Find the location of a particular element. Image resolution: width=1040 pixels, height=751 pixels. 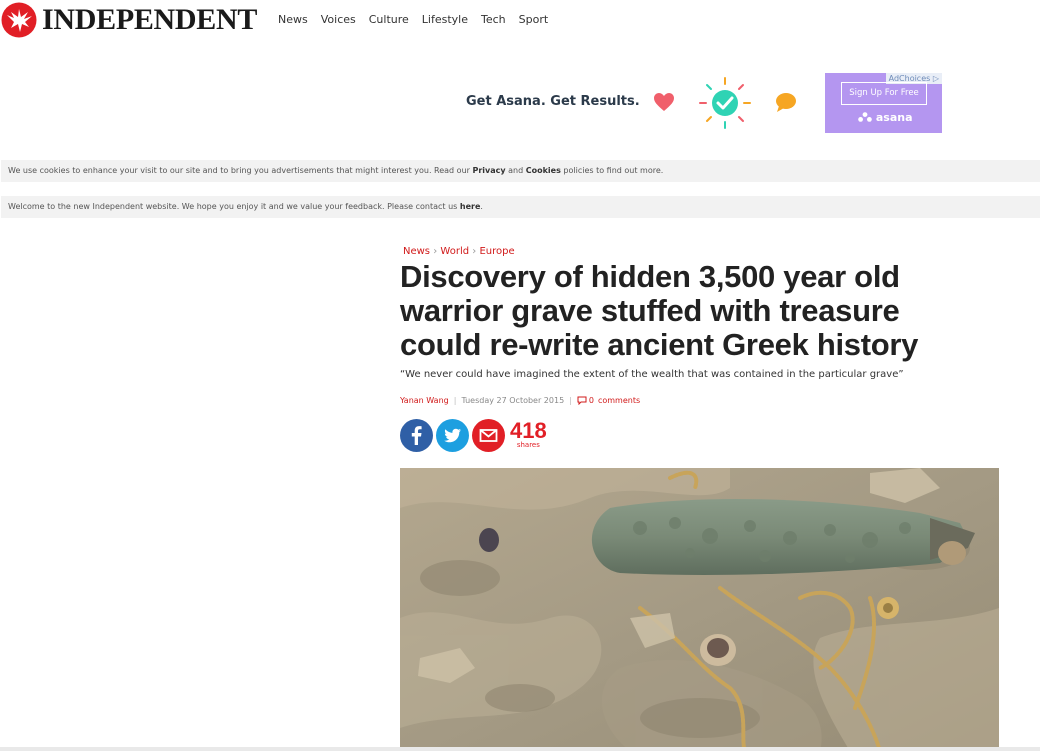

privacy-link: Privacy is located at coordinates (488, 170).